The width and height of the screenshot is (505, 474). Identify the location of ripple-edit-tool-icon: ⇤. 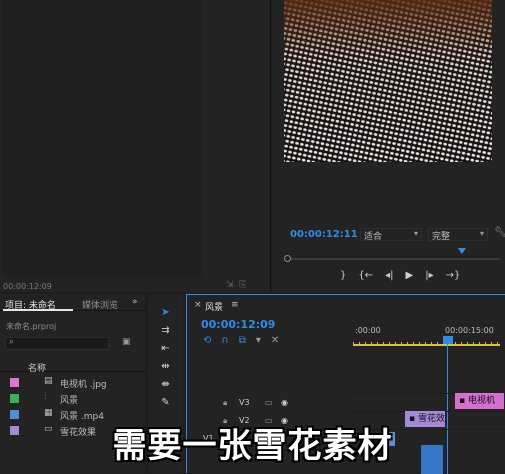
(166, 348).